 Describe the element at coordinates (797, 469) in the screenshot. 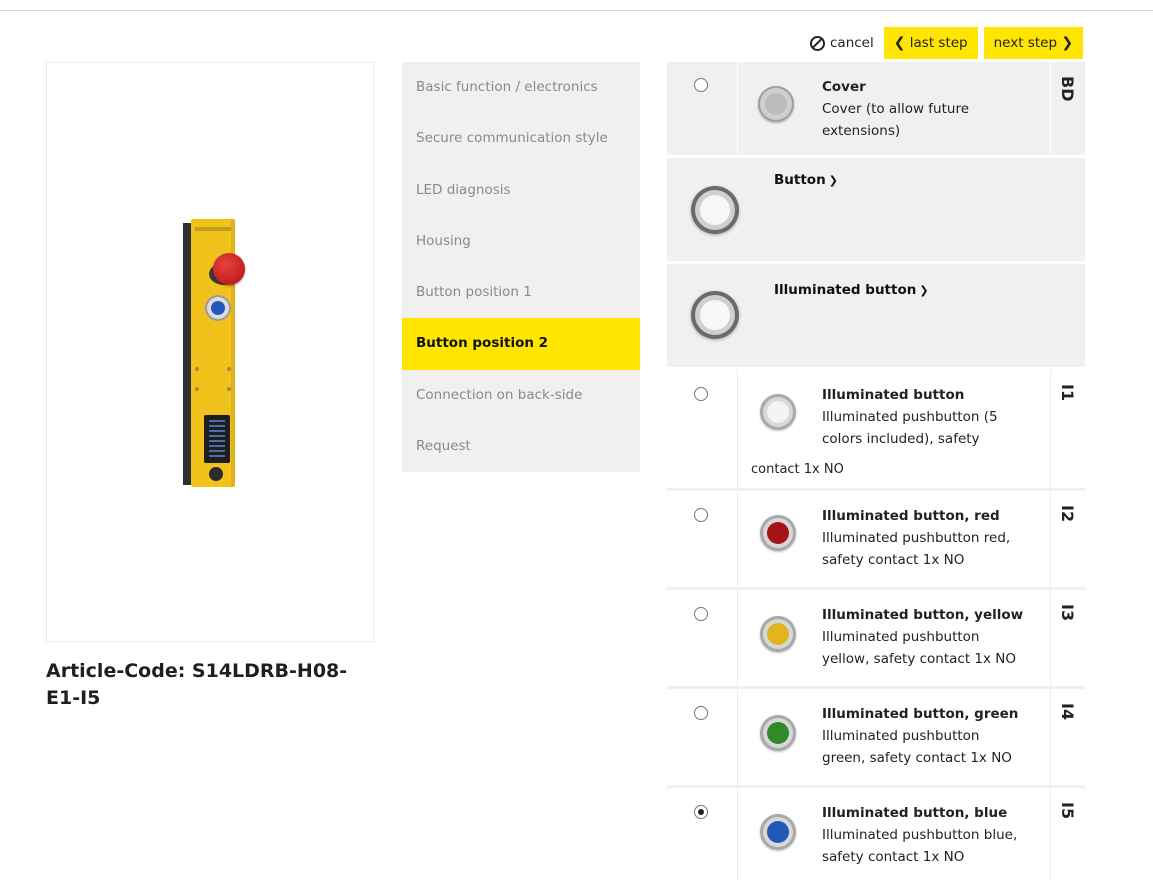

I see `option-description-tail: contact 1x NO` at that location.